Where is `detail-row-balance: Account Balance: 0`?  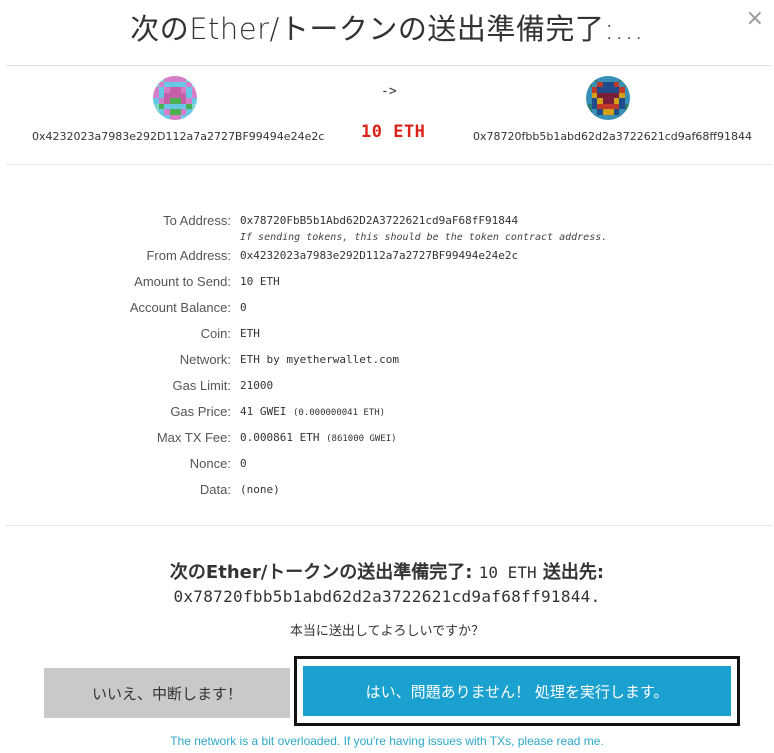 detail-row-balance: Account Balance: 0 is located at coordinates (387, 310).